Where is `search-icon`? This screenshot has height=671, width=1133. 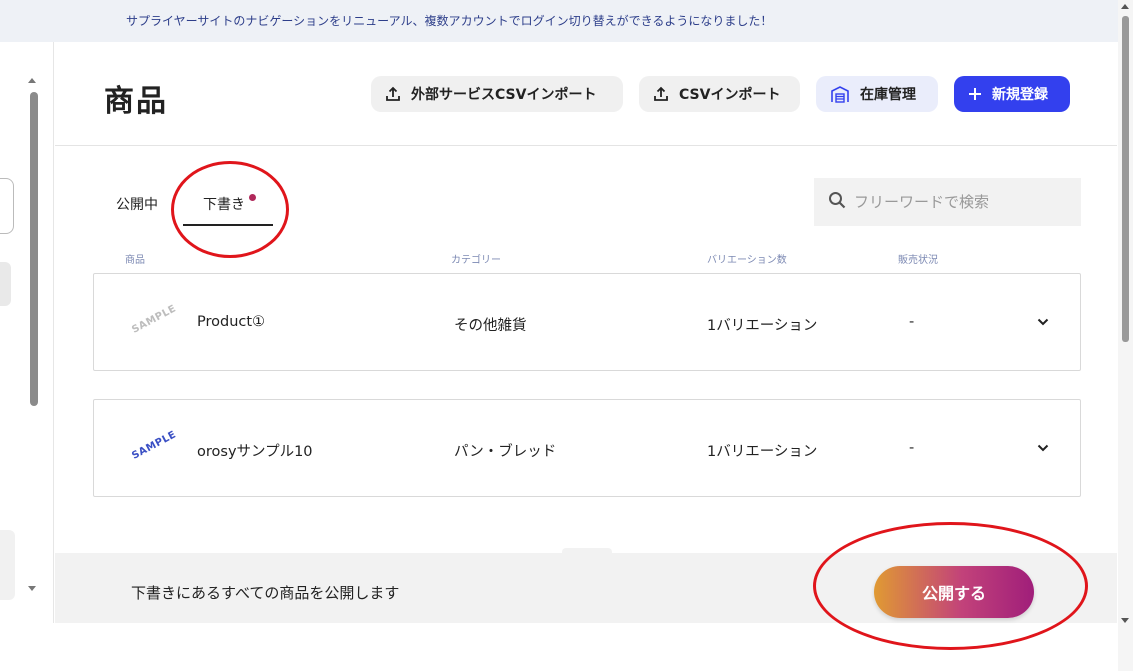
search-icon is located at coordinates (837, 202).